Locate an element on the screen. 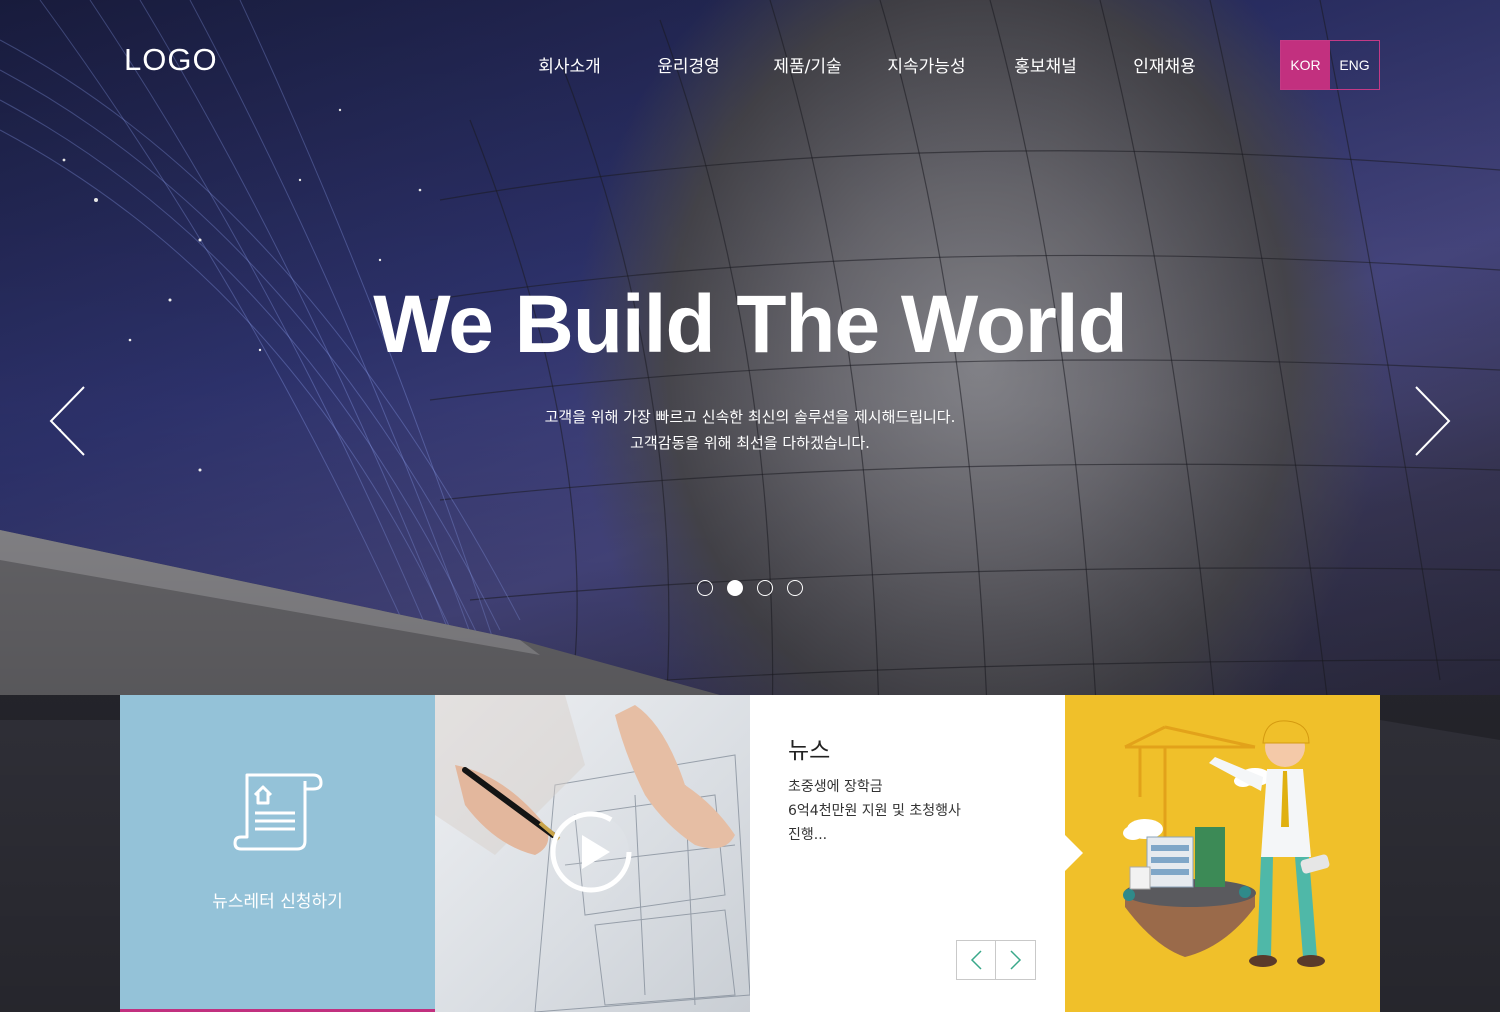 Image resolution: width=1500 pixels, height=1012 pixels. main-navigation: 회사소개 윤리경영 제품/기술 지속가능성 홍보채널 인재채용 is located at coordinates (867, 64).